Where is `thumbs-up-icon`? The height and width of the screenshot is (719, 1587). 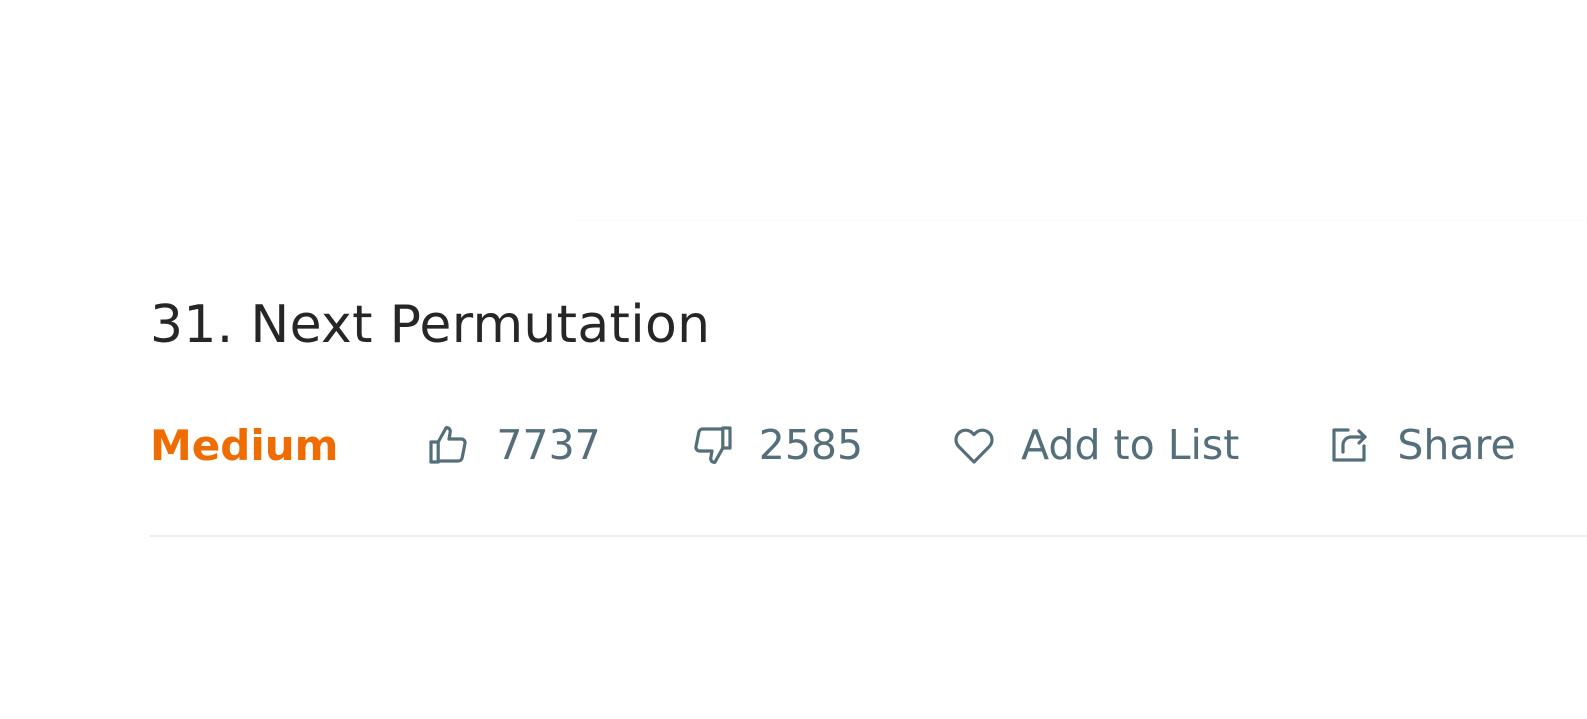 thumbs-up-icon is located at coordinates (449, 445).